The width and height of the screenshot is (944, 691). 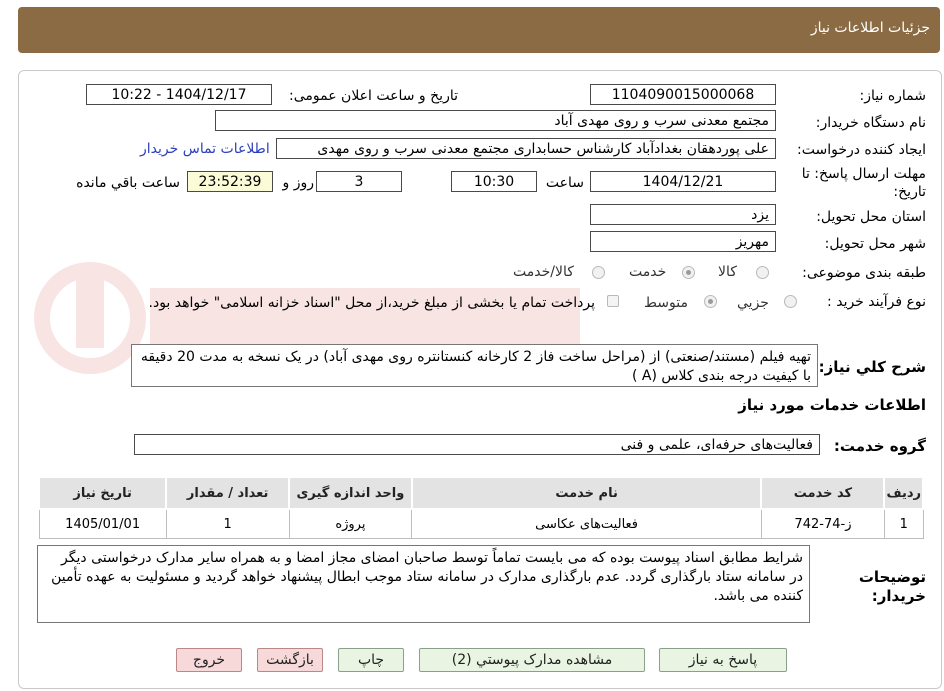 I want to click on deadline-label-line1: مهلت ارسال پاسخ: تا, so click(x=863, y=174).